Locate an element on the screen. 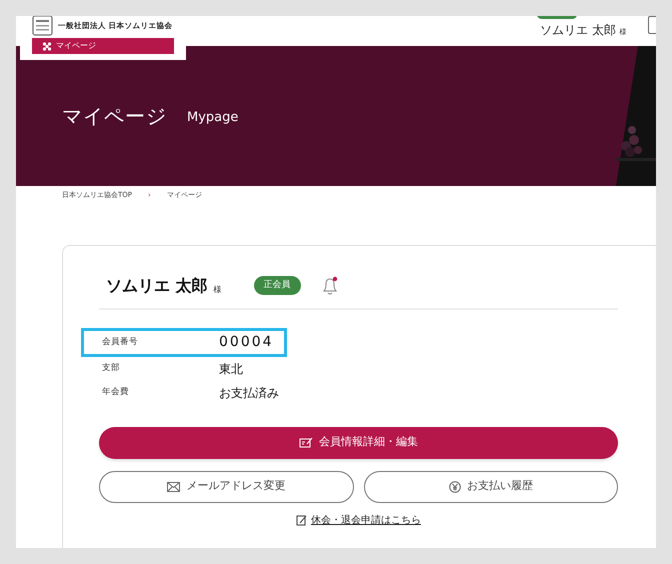 The width and height of the screenshot is (672, 564). field-label: 会員番号 is located at coordinates (120, 342).